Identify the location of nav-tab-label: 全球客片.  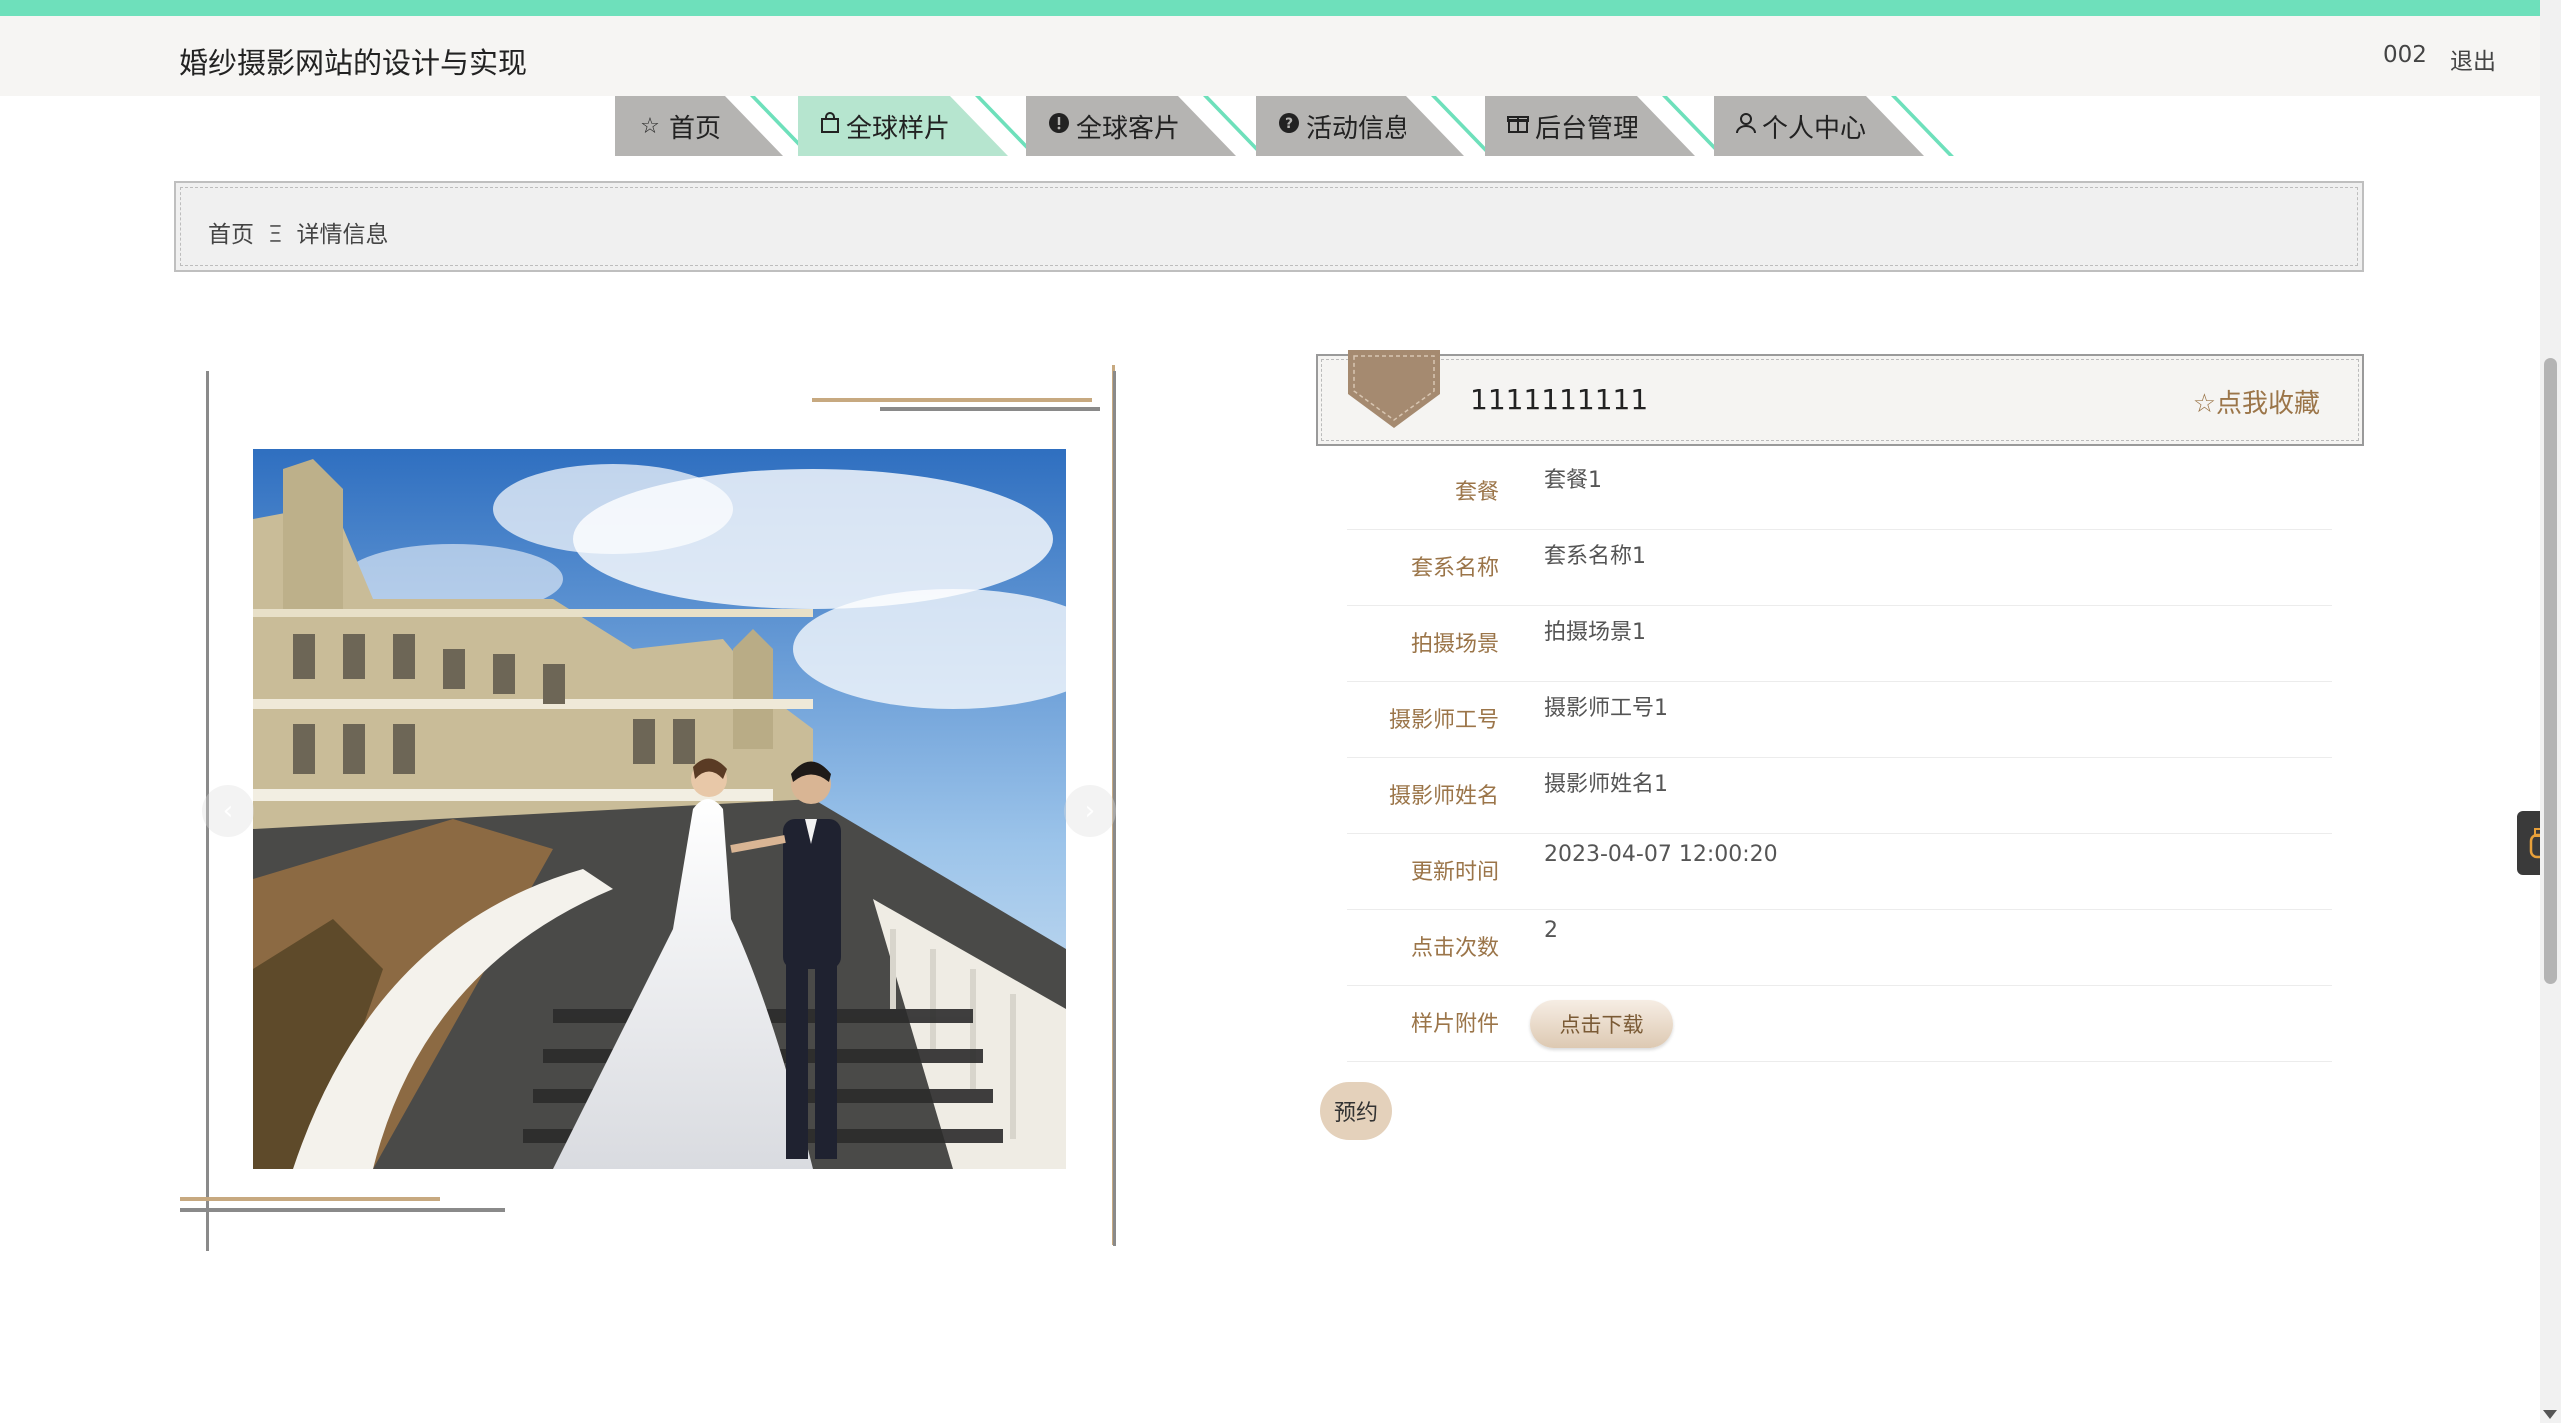
(1128, 128).